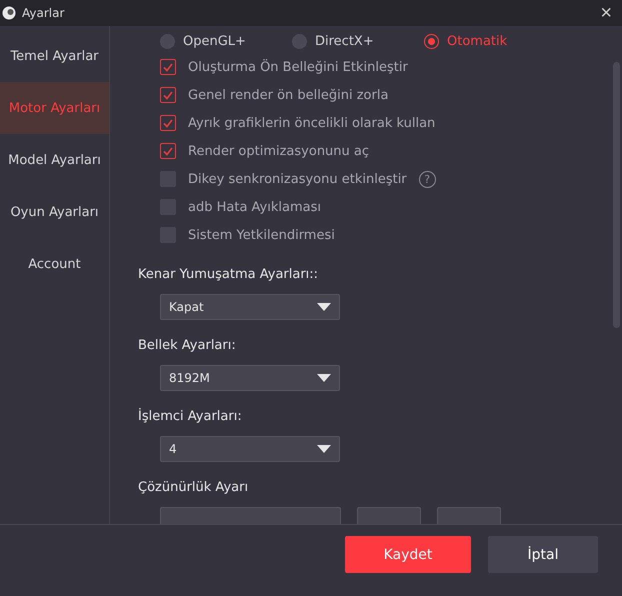 Image resolution: width=622 pixels, height=596 pixels. What do you see at coordinates (190, 416) in the screenshot?
I see `section-label: İşlemci Ayarları:` at bounding box center [190, 416].